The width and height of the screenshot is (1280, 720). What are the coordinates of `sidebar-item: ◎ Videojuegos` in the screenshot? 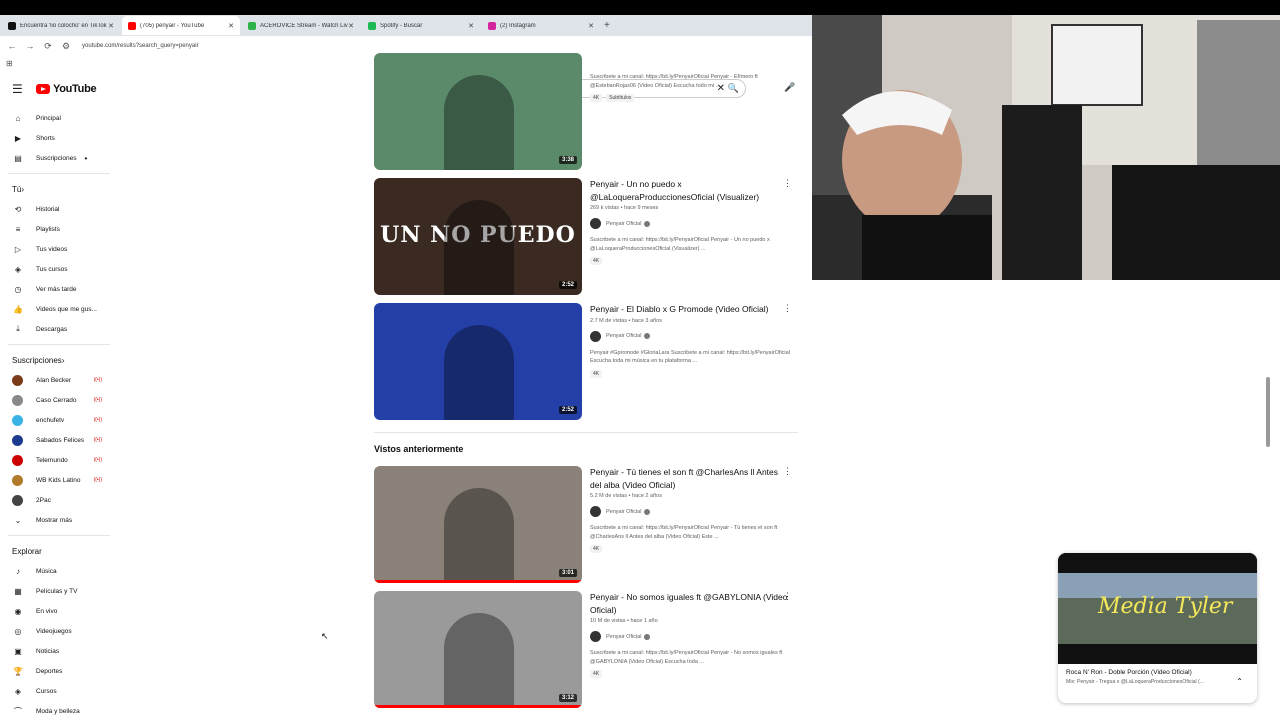 It's located at (59, 631).